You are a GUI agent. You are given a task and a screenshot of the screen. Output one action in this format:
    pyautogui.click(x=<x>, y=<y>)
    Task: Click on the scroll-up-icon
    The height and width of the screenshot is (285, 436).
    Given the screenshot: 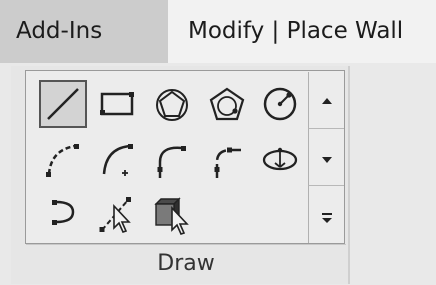 What is the action you would take?
    pyautogui.click(x=327, y=101)
    